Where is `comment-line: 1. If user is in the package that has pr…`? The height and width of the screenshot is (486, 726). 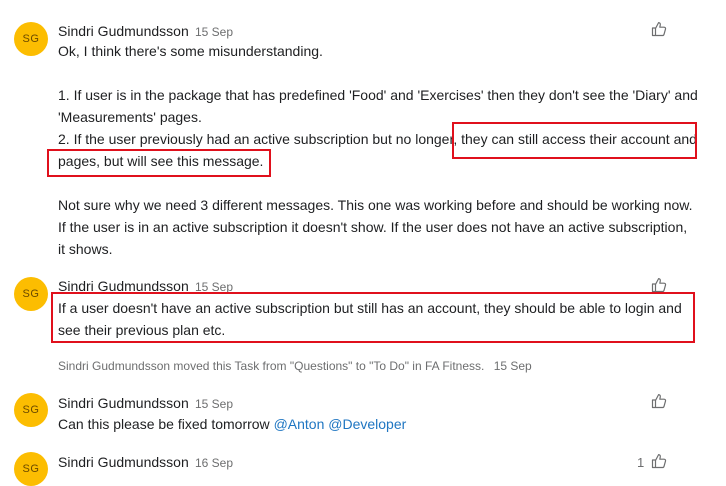
comment-line: 1. If user is in the package that has pr… is located at coordinates (378, 95).